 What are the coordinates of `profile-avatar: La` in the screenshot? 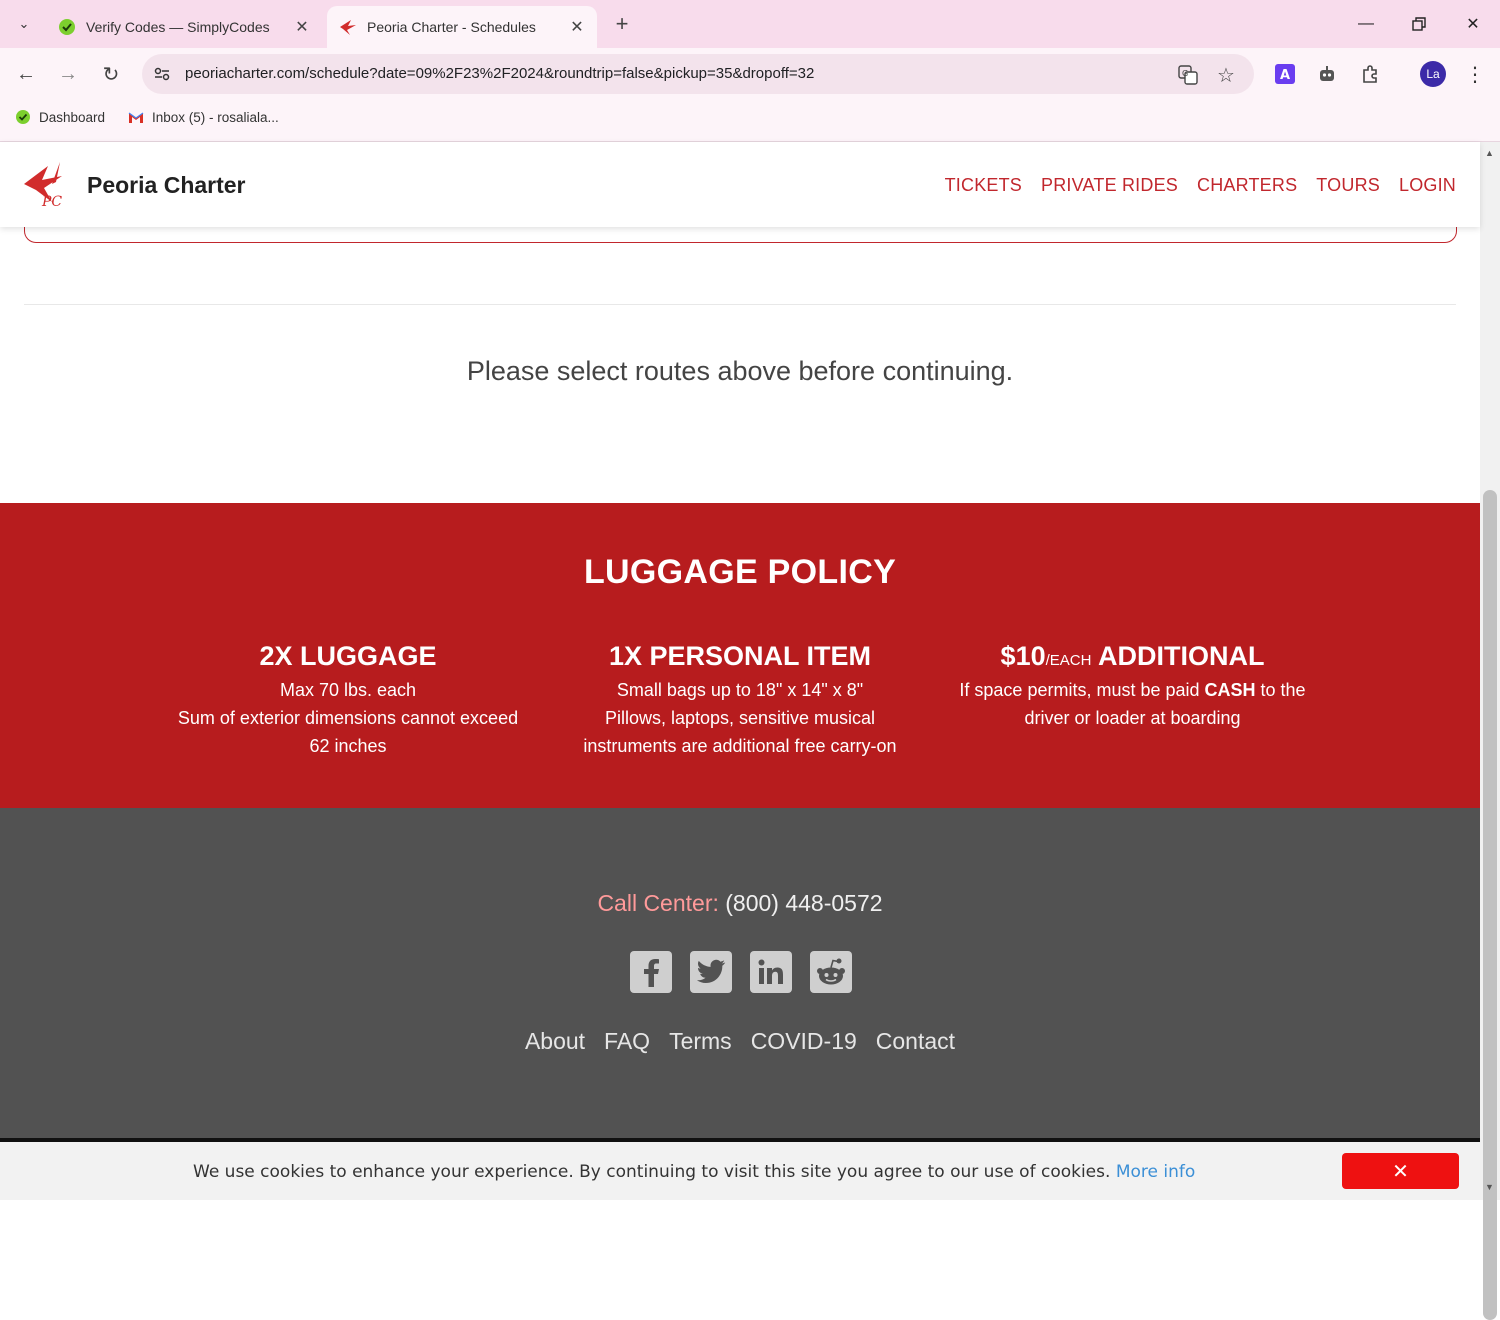 It's located at (1433, 74).